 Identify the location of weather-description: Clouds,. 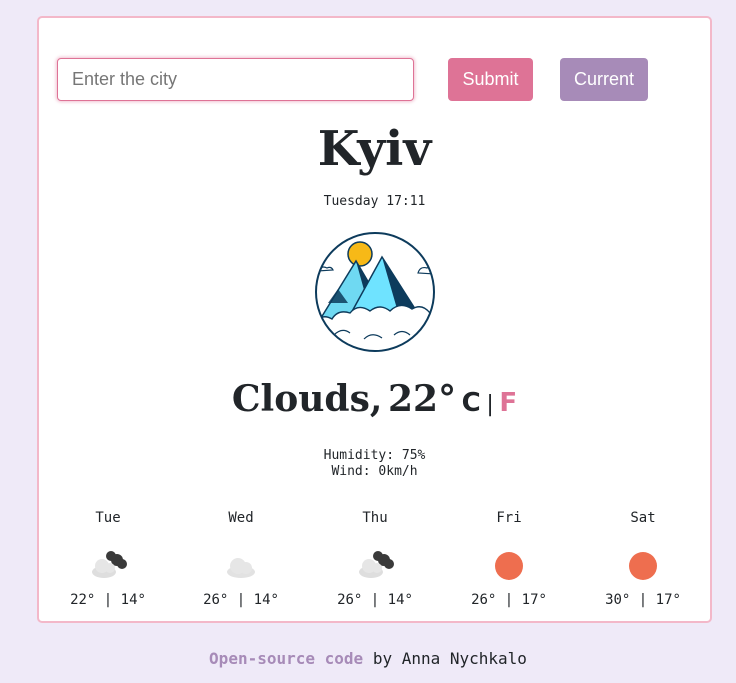
(307, 399).